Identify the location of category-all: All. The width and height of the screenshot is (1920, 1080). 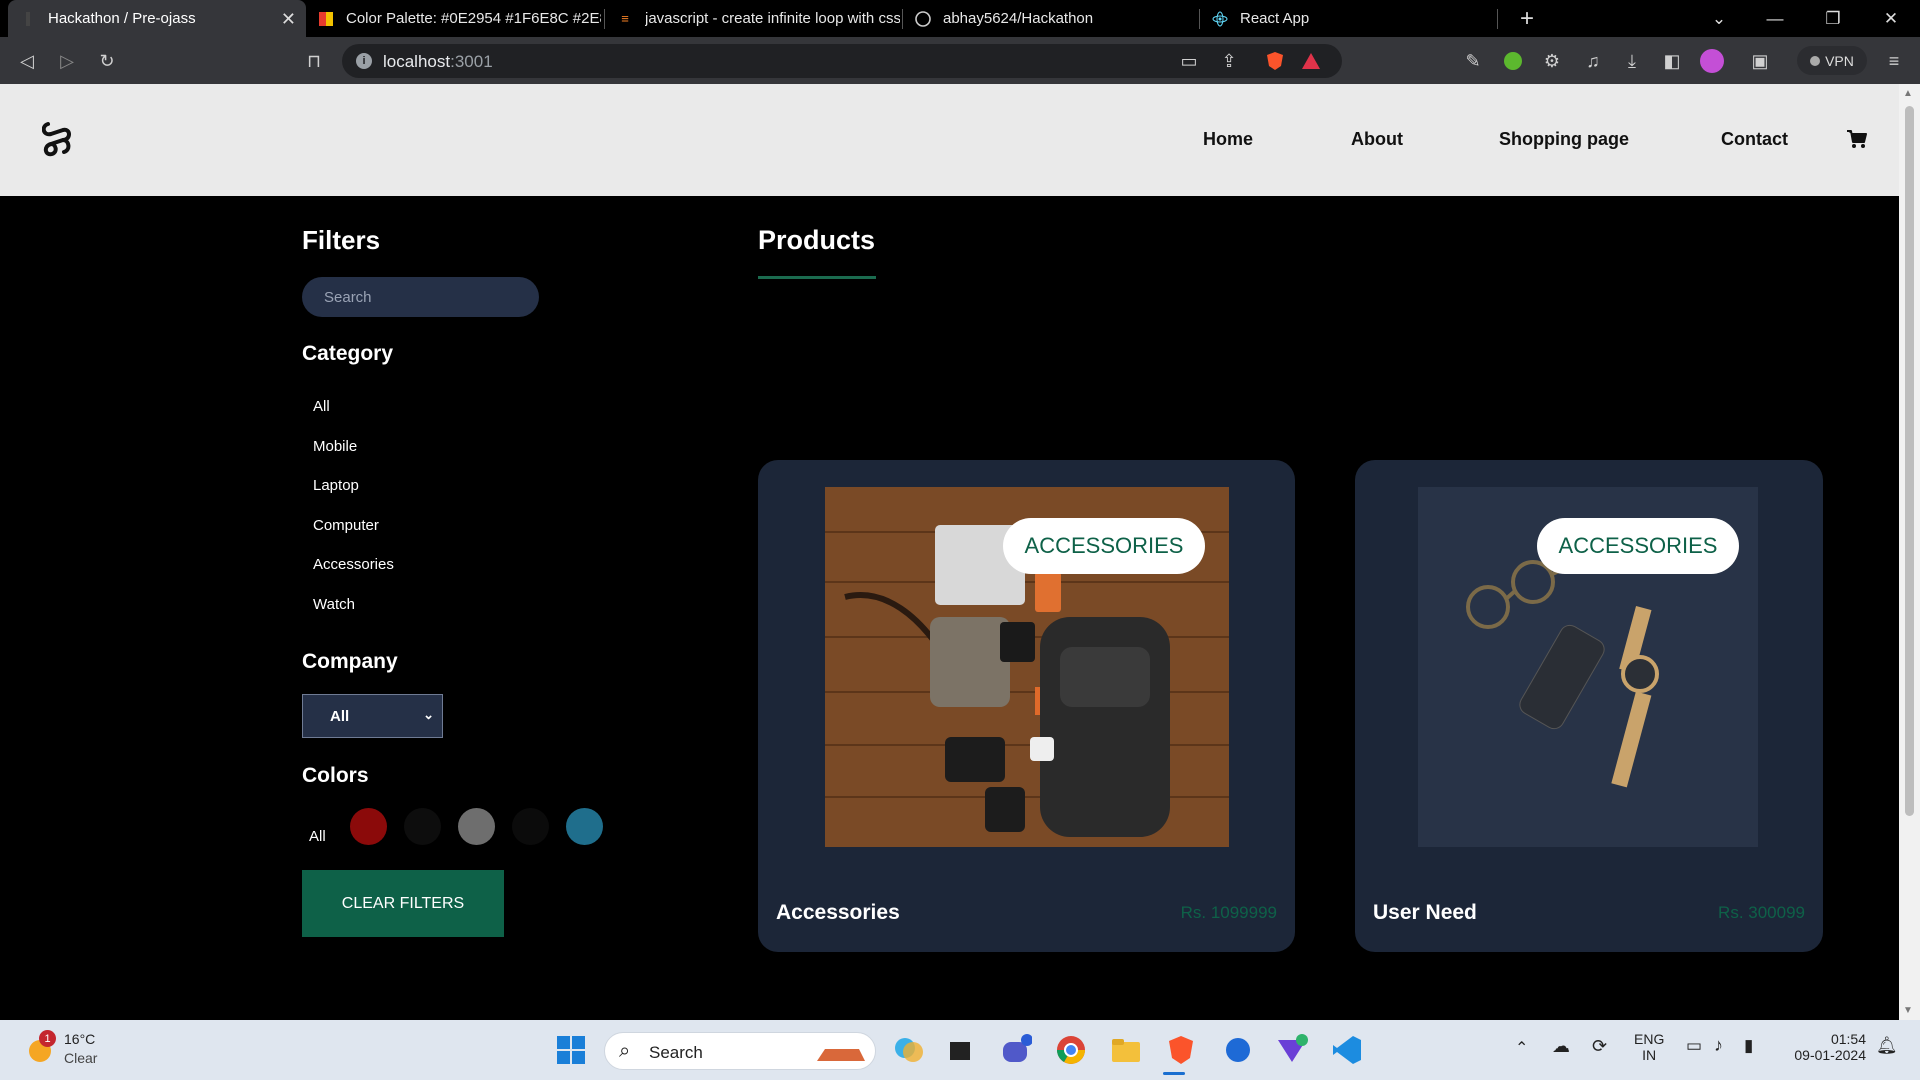
(321, 406).